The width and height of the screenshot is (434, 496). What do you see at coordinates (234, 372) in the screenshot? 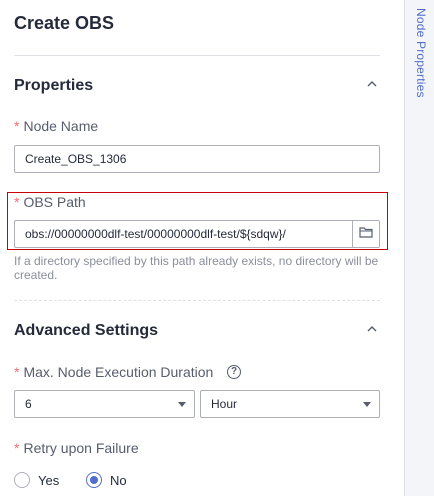
I see `help-icon: ?` at bounding box center [234, 372].